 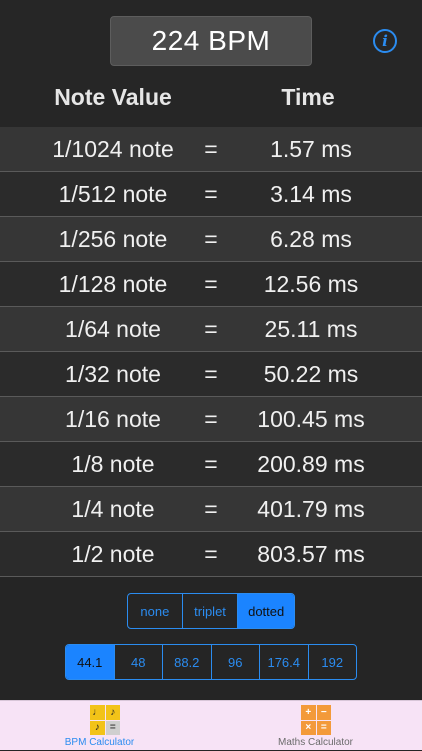 I want to click on bpm-calculator-icon: ♩ ♪ ♪ =, so click(x=105, y=720).